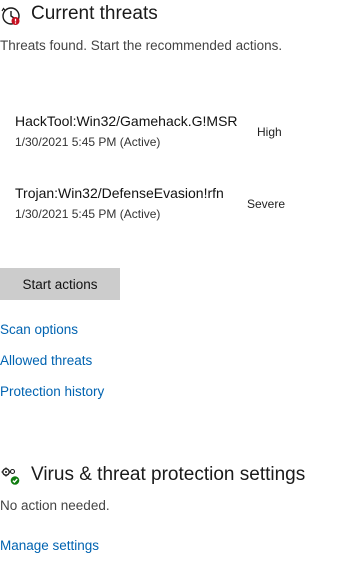 This screenshot has height=570, width=357. I want to click on protection-history-link: Protection history, so click(52, 391).